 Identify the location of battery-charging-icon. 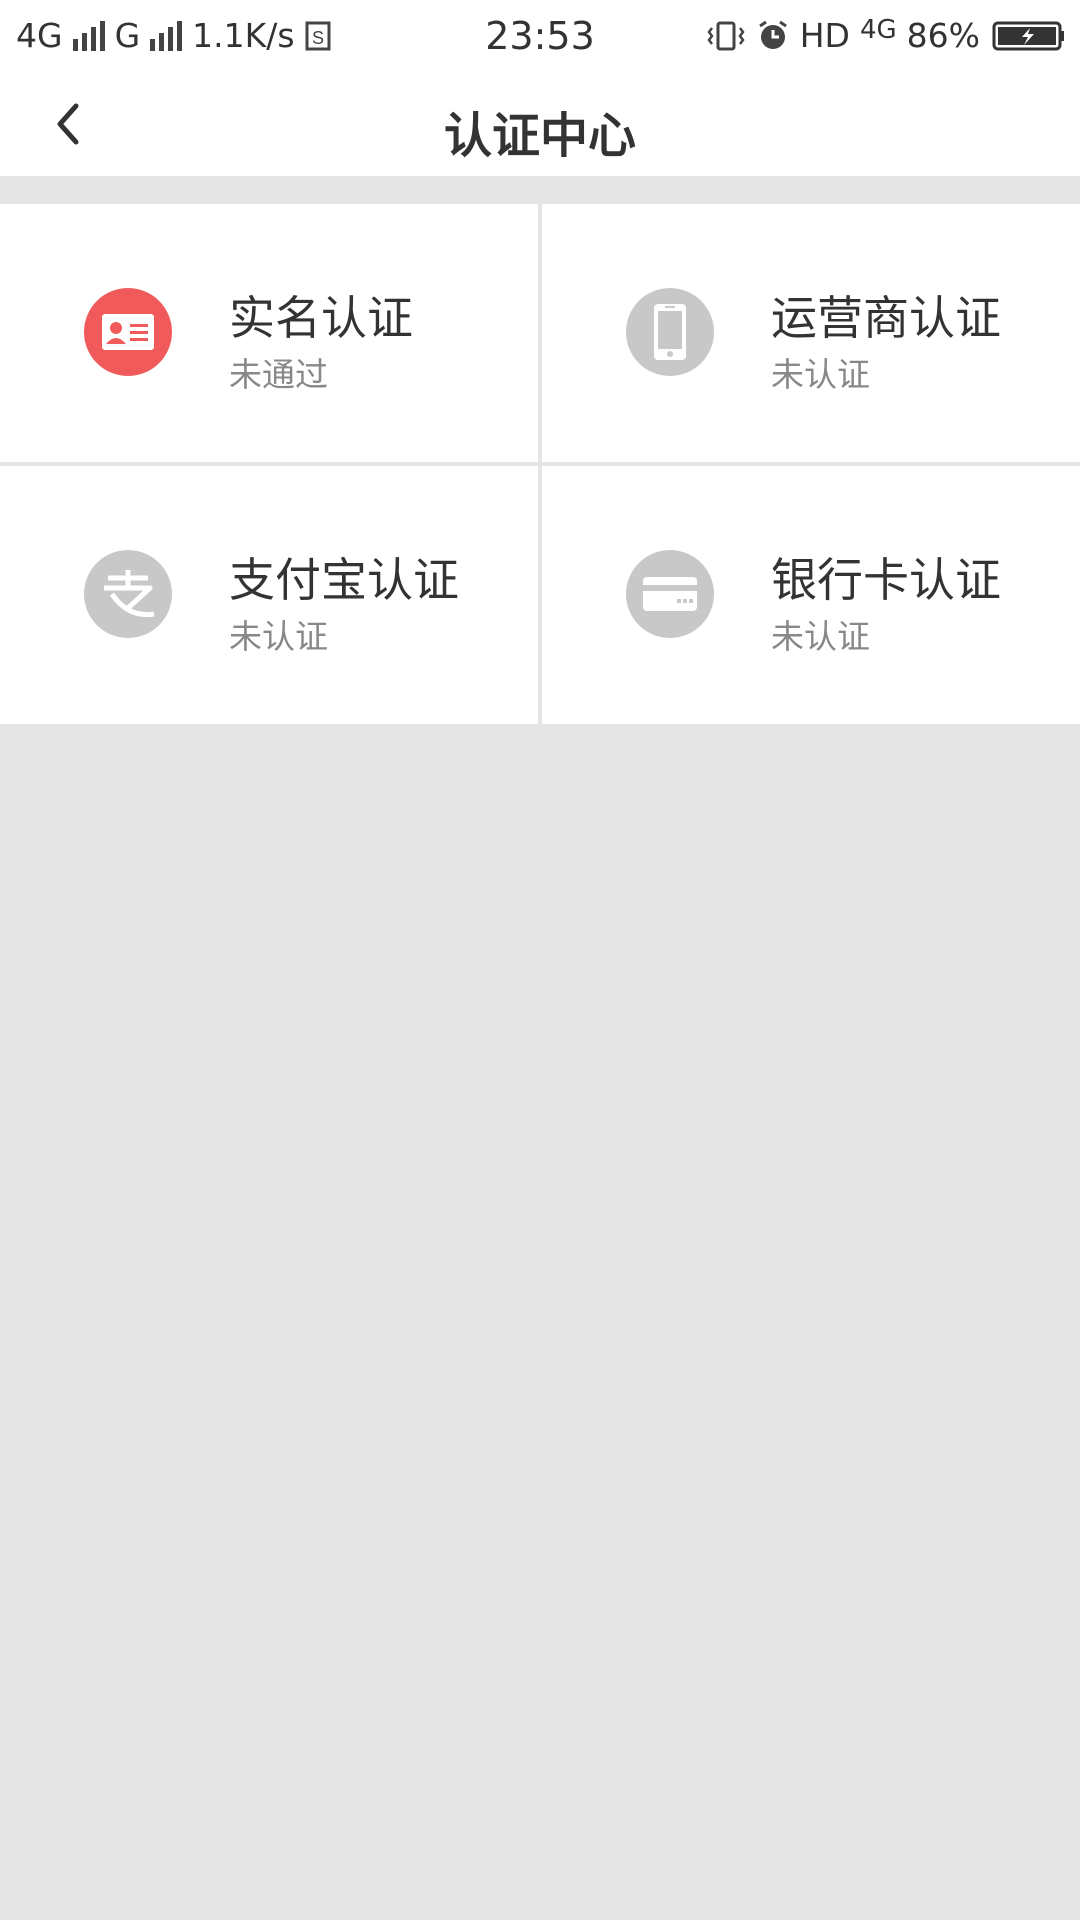
(1028, 36).